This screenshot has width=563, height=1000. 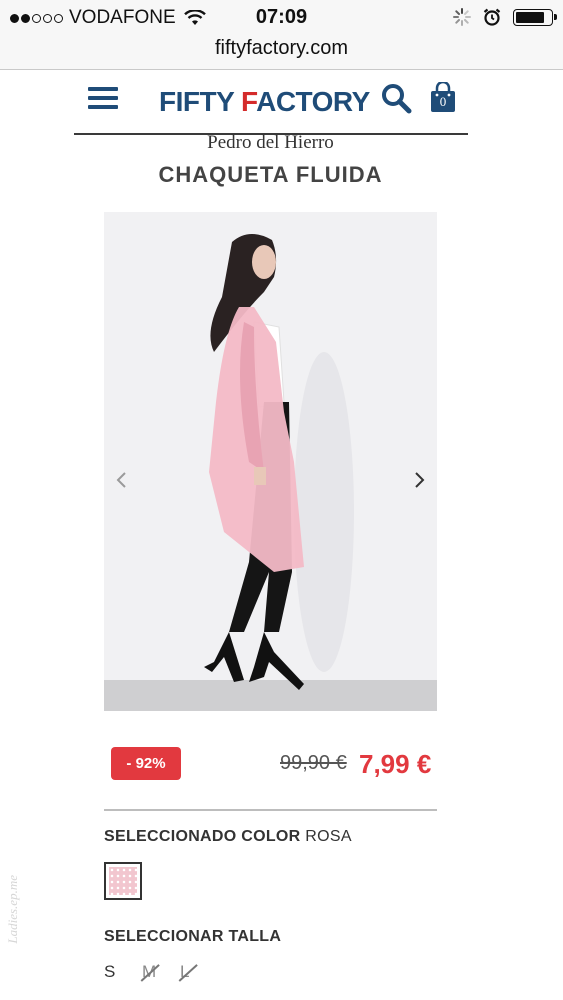 What do you see at coordinates (328, 836) in the screenshot?
I see `color-value: ROSA` at bounding box center [328, 836].